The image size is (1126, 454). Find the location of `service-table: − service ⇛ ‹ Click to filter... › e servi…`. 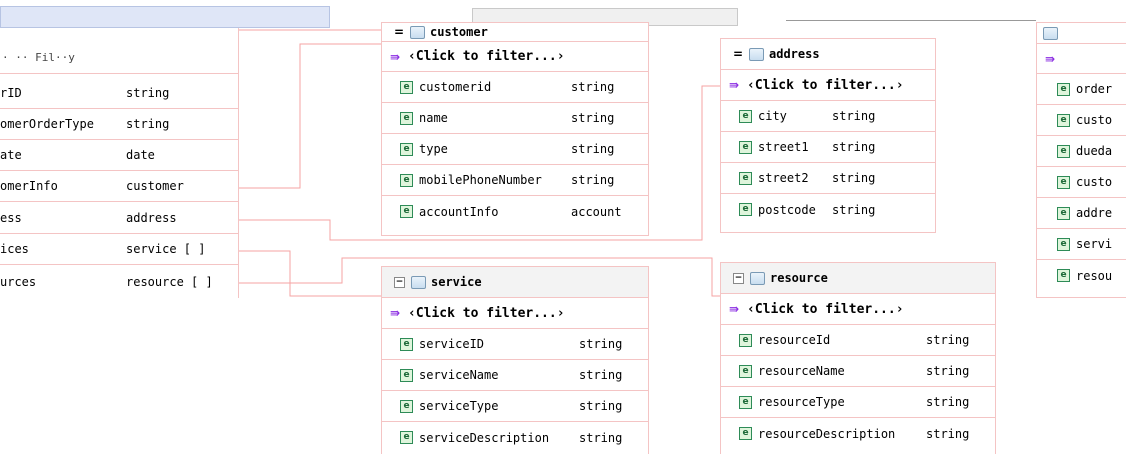

service-table: − service ⇛ ‹ Click to filter... › e servi… is located at coordinates (515, 360).